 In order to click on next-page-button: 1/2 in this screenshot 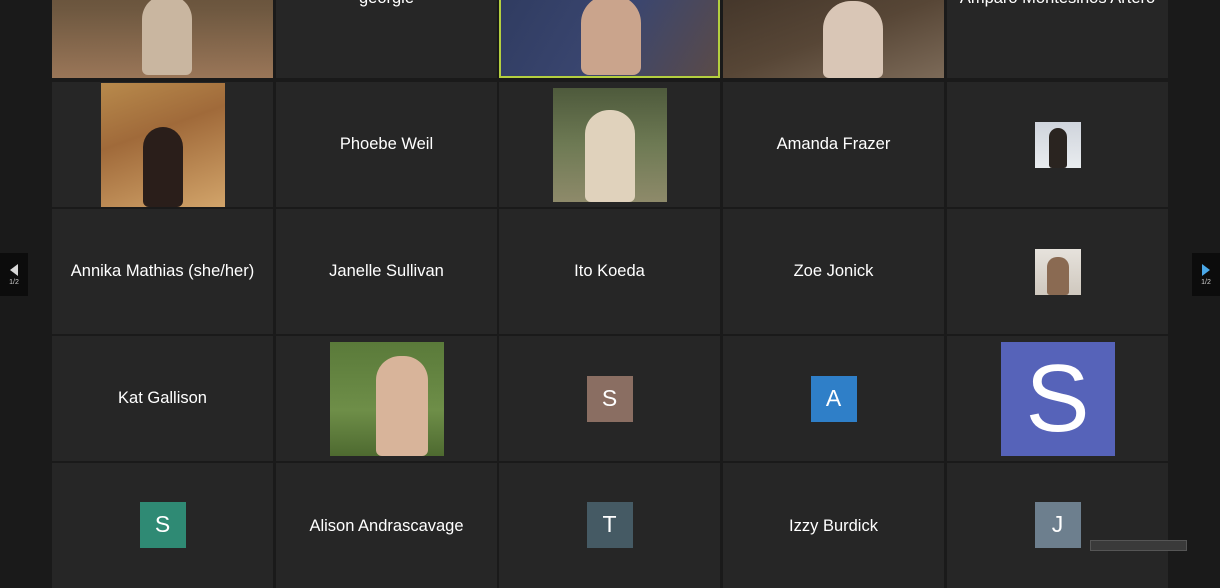, I will do `click(1206, 274)`.